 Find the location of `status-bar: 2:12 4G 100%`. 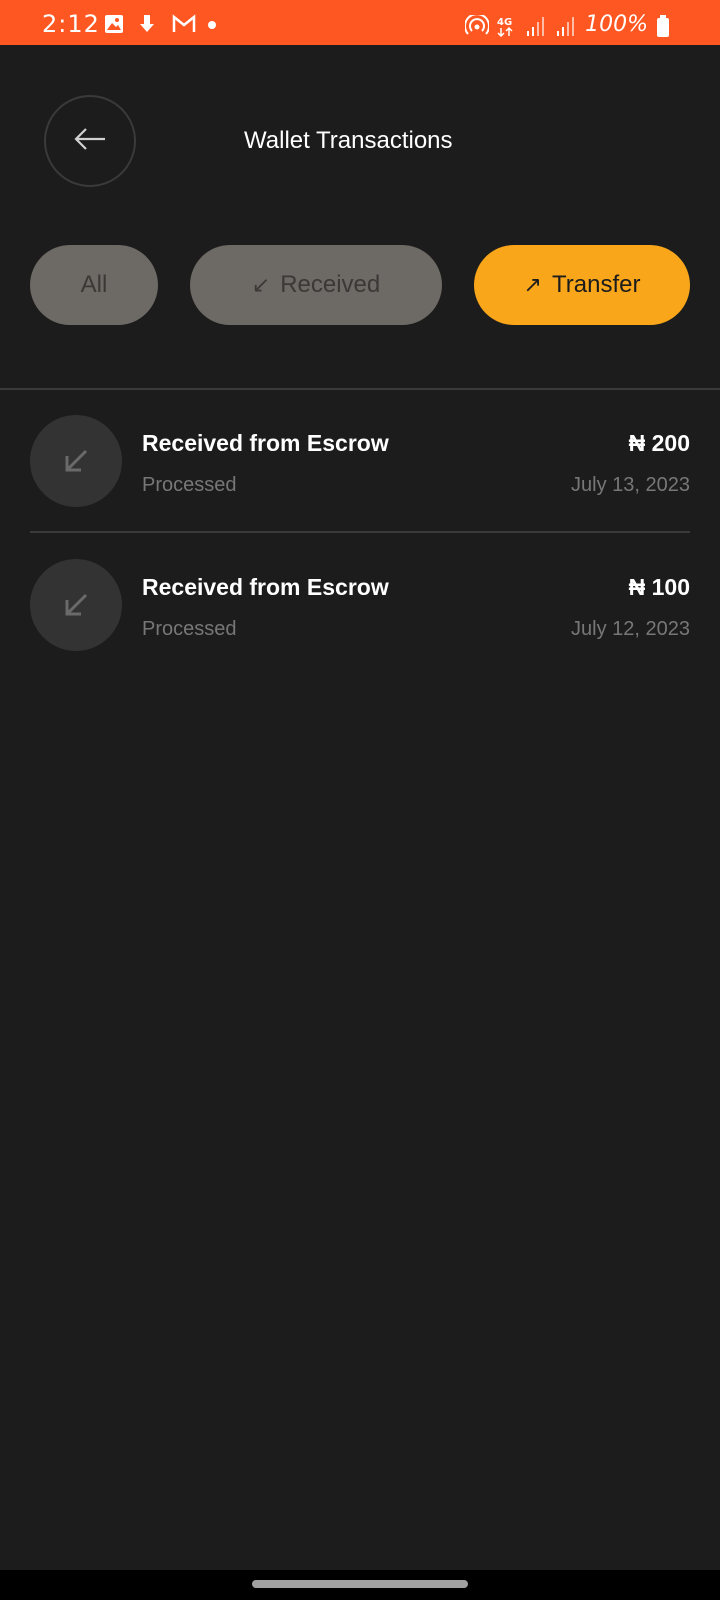

status-bar: 2:12 4G 100% is located at coordinates (360, 22).